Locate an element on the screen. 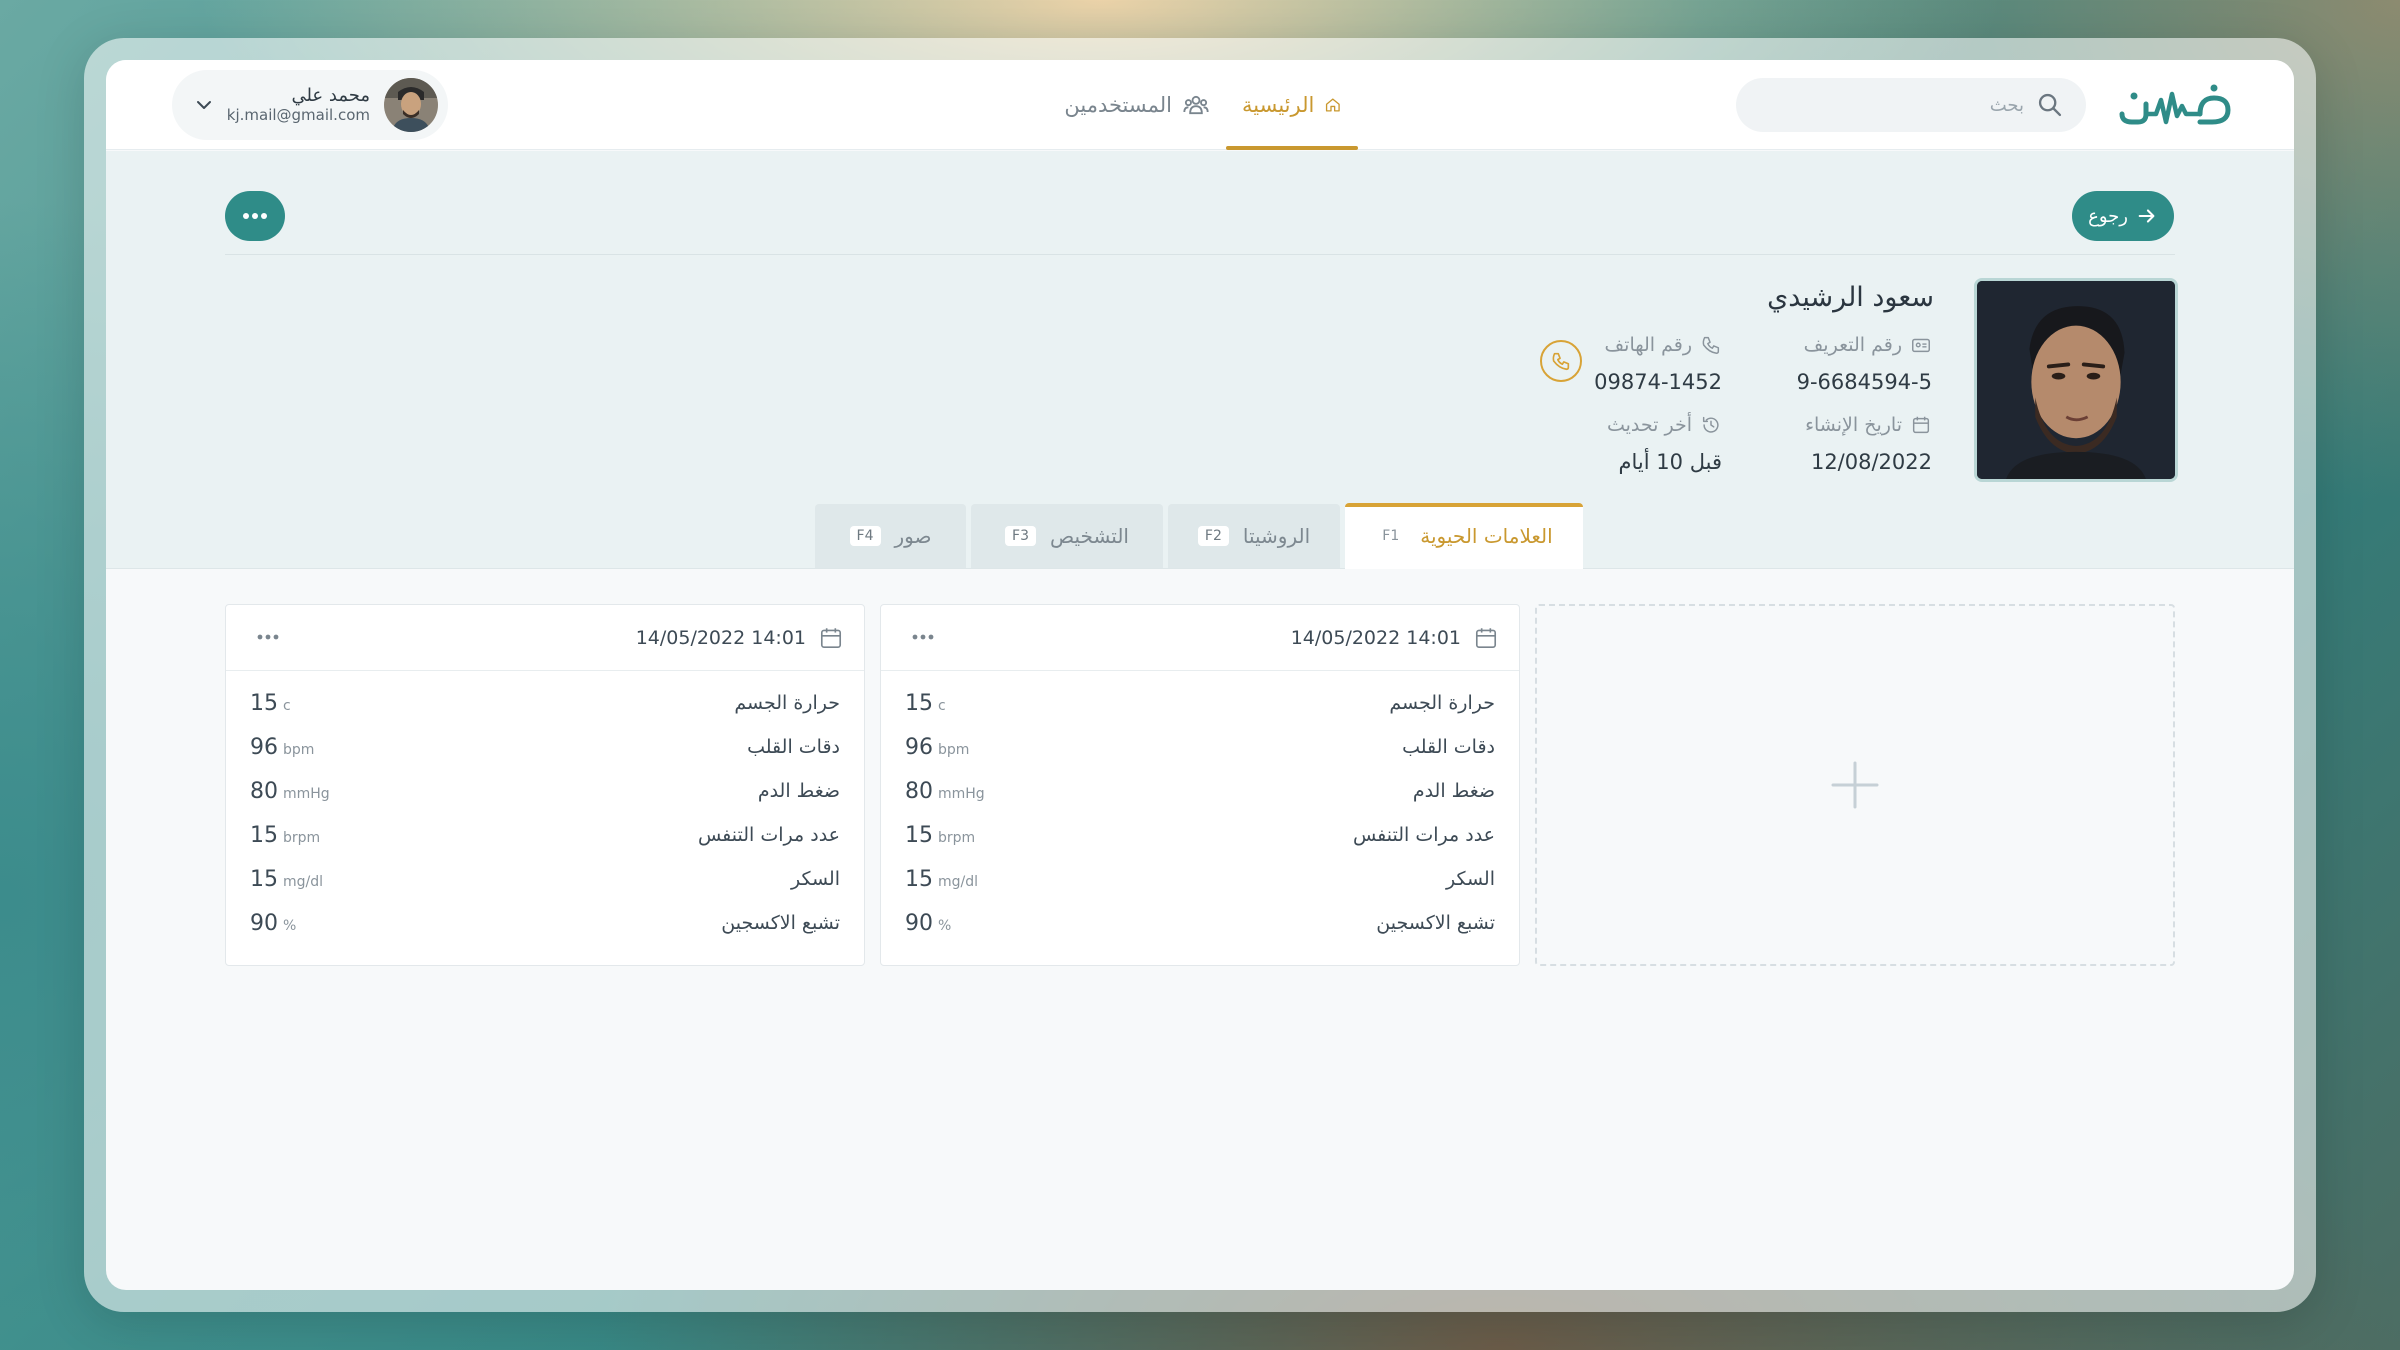  patient-more-button is located at coordinates (255, 216).